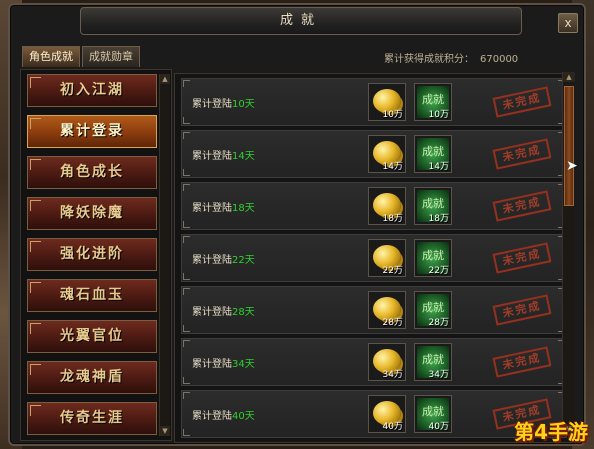 The height and width of the screenshot is (449, 594). I want to click on category-item: 累计登录, so click(92, 131).